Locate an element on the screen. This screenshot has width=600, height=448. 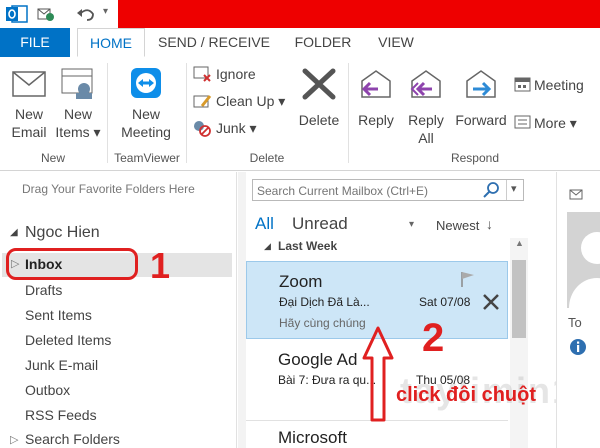
new-email-button: New Email is located at coordinates (29, 106).